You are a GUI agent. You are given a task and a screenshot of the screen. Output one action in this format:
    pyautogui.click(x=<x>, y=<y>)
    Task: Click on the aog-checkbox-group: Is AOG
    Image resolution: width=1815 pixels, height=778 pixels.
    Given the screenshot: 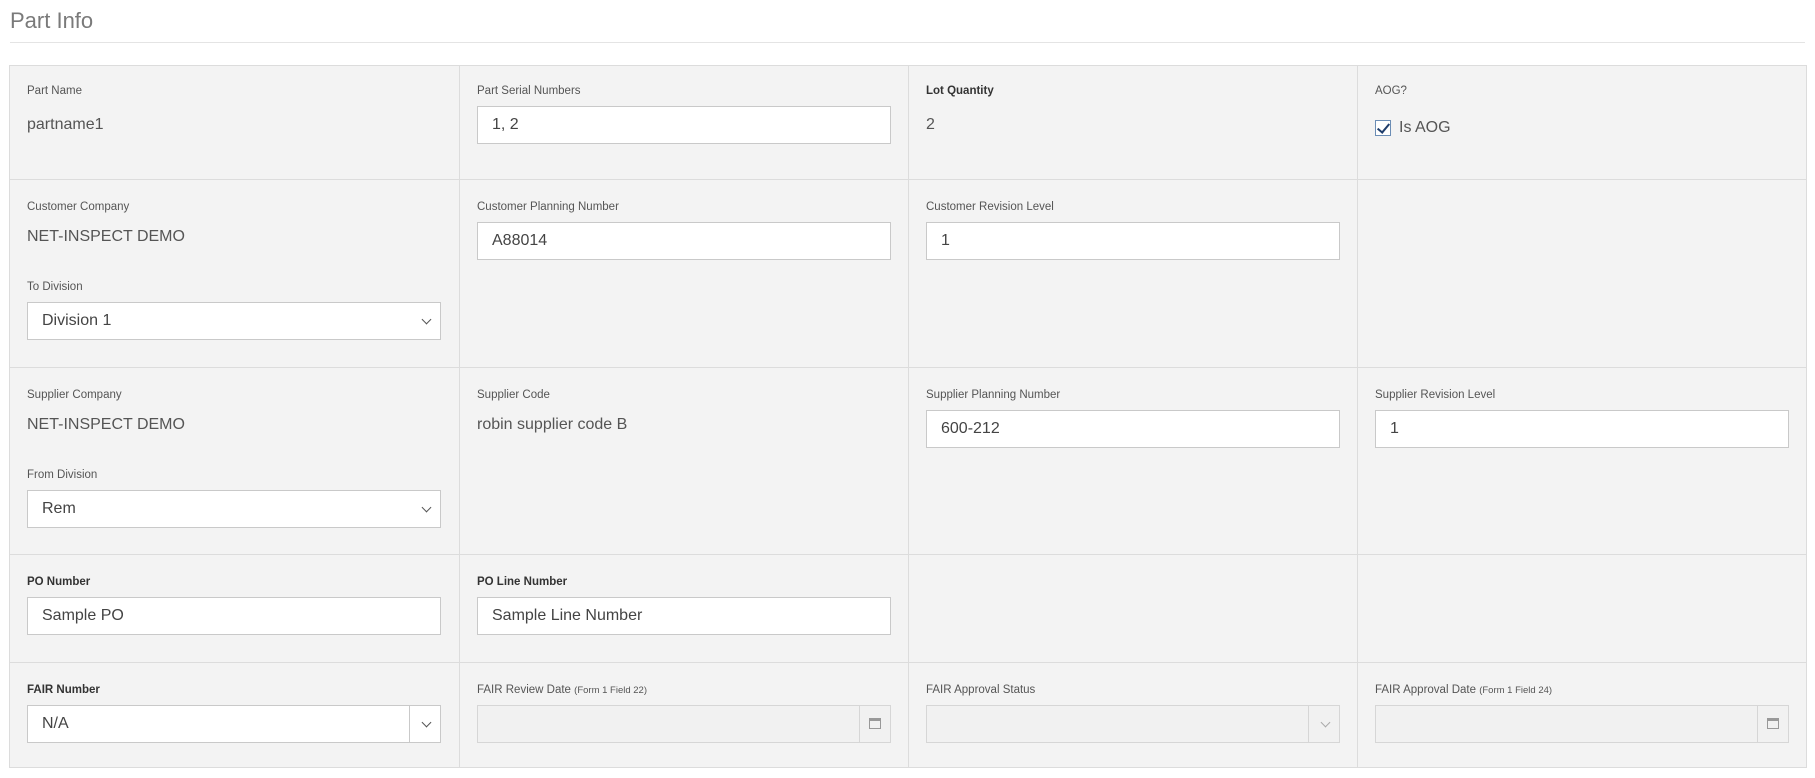 What is the action you would take?
    pyautogui.click(x=1413, y=128)
    